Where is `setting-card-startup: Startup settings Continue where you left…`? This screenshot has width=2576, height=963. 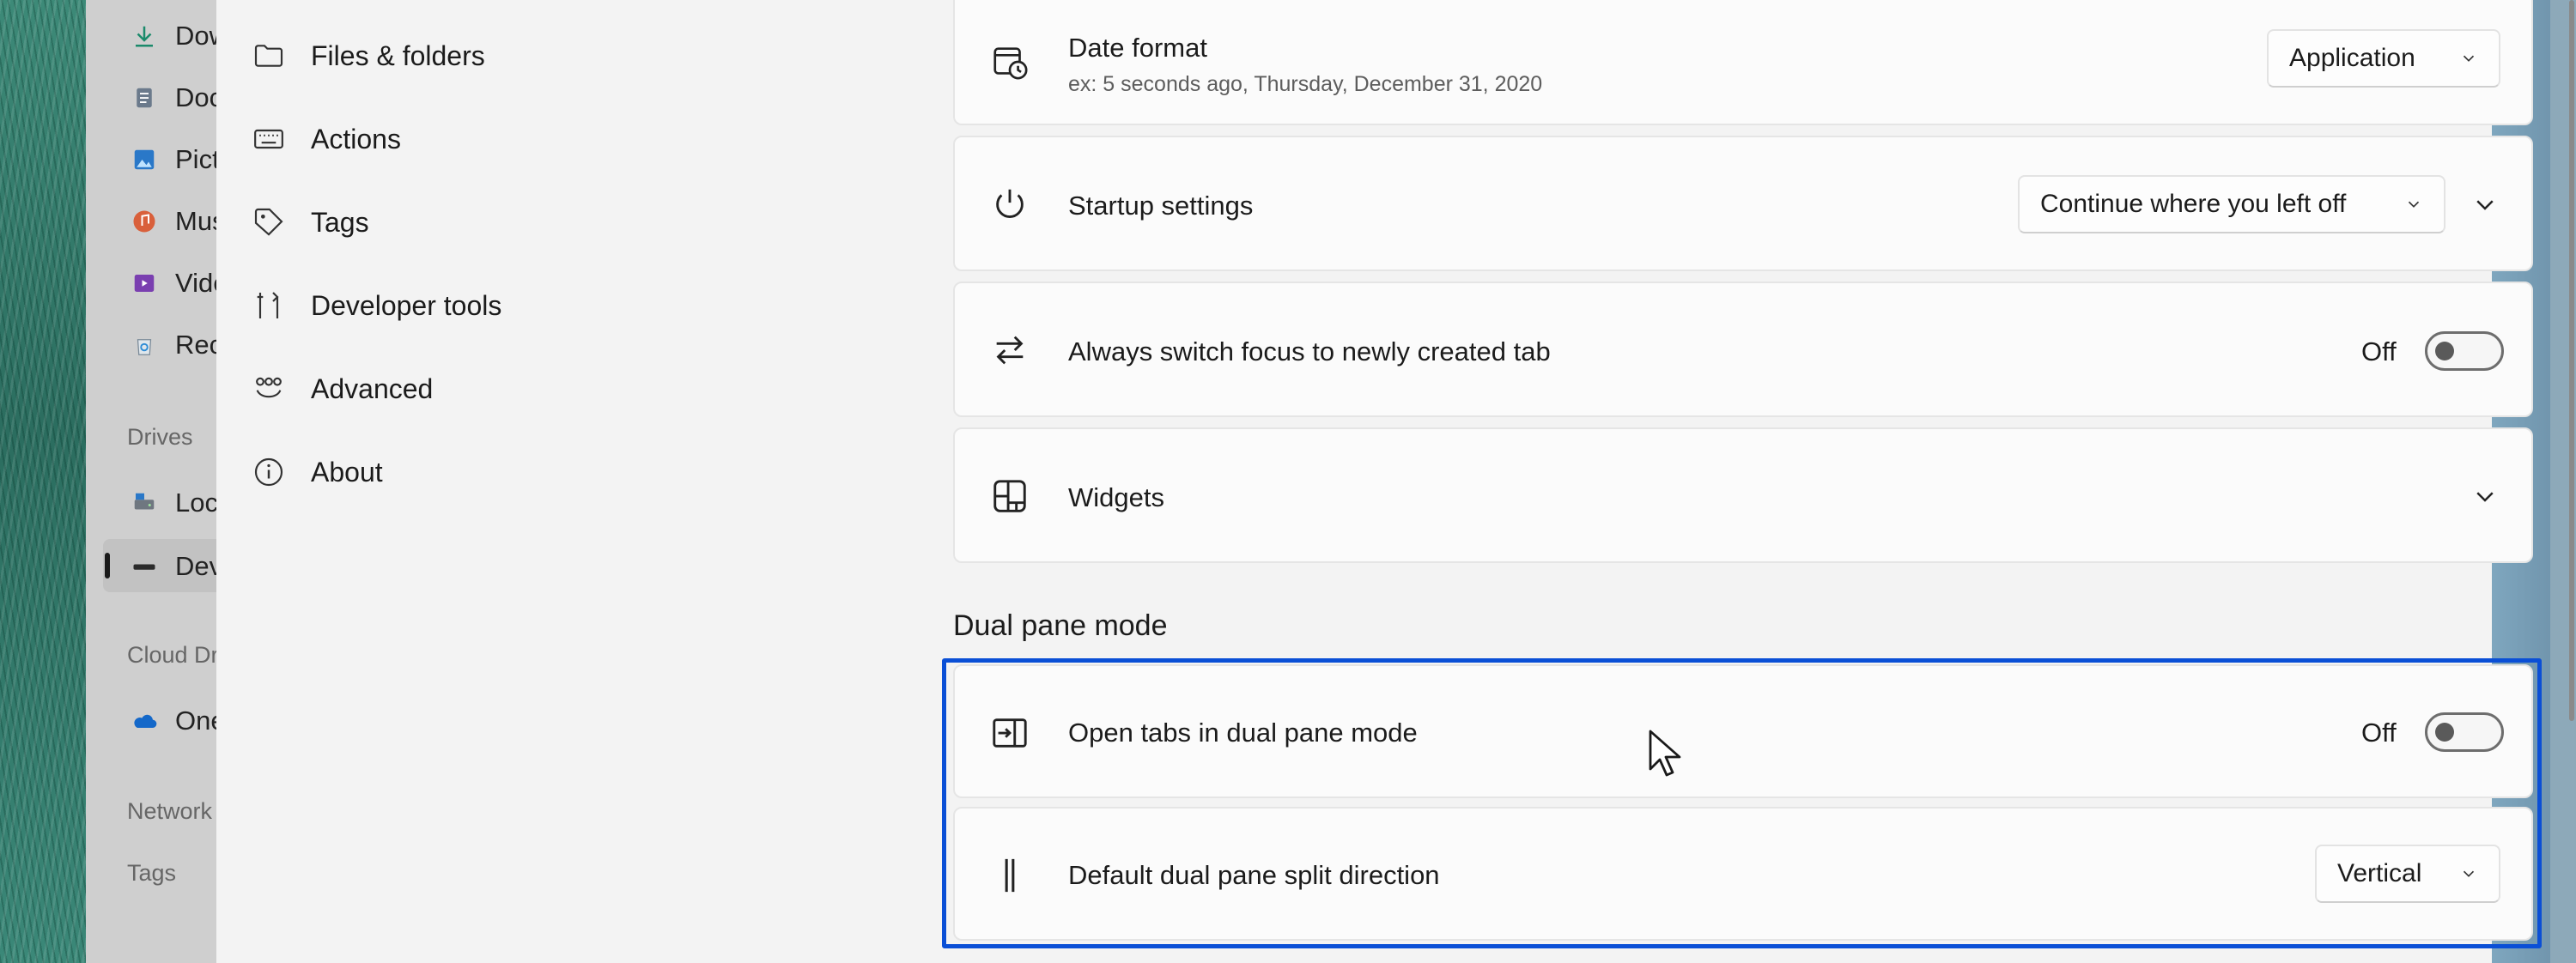 setting-card-startup: Startup settings Continue where you left… is located at coordinates (1743, 203).